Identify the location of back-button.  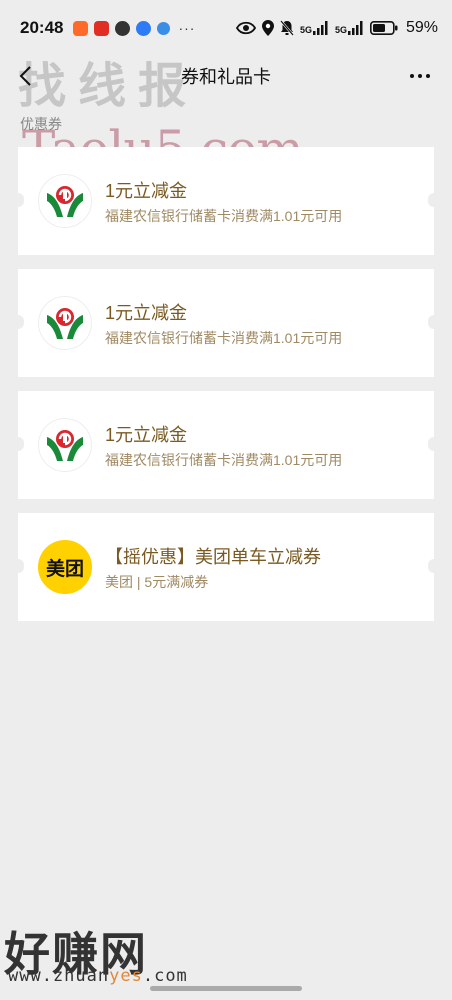
(25, 76).